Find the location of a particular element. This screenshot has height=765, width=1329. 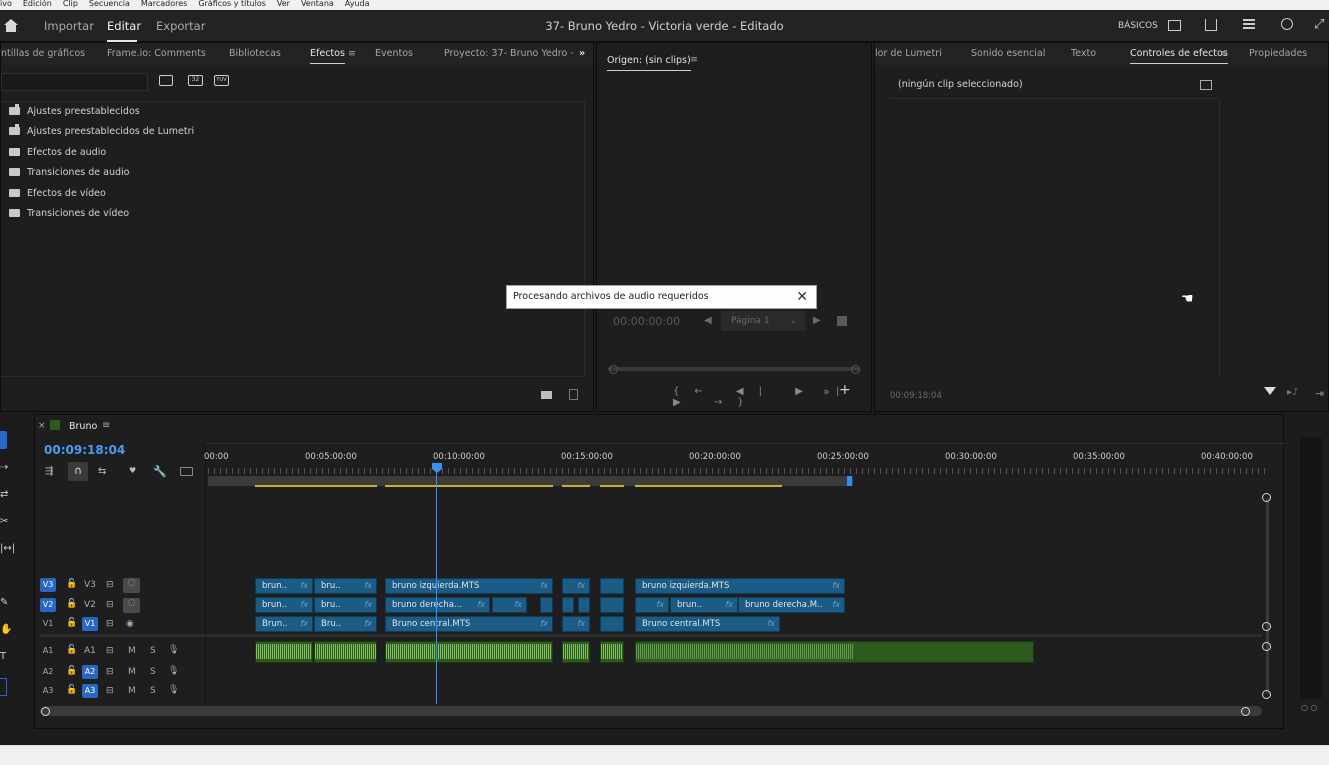

source-patch-v2: V2 is located at coordinates (48, 605).